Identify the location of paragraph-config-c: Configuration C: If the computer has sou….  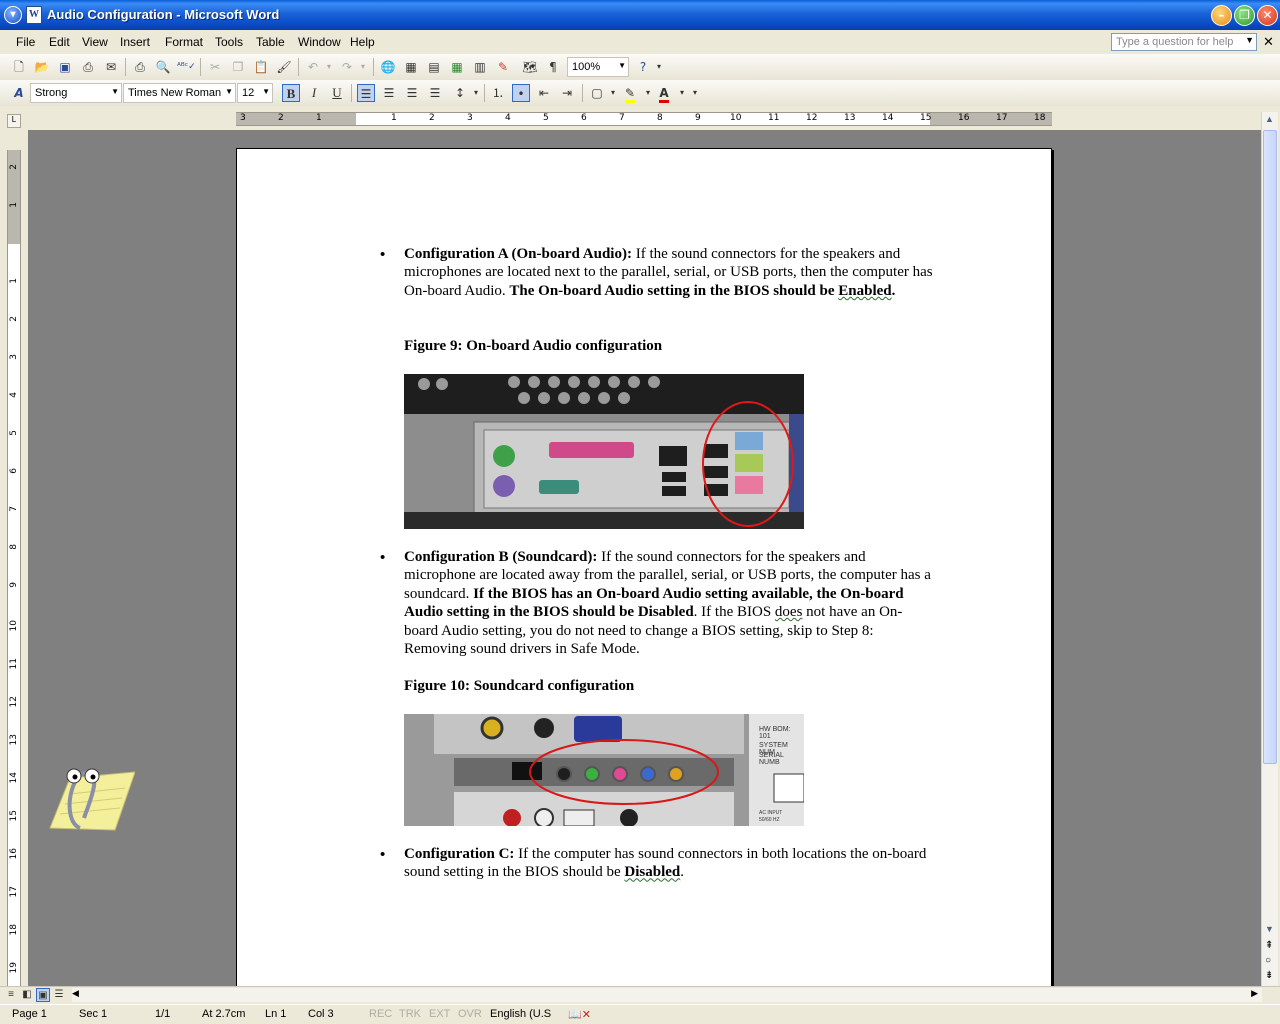
(669, 863).